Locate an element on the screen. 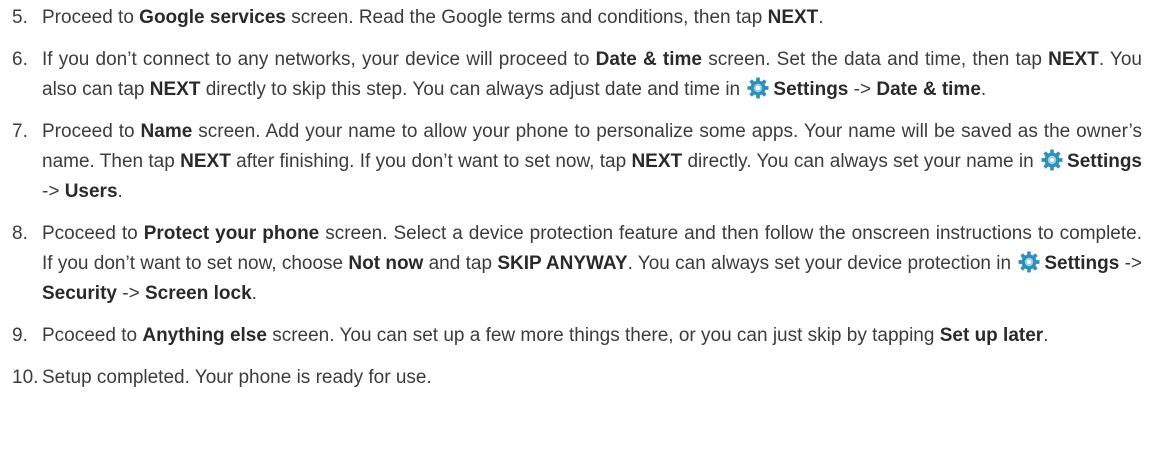  bold-term: Anything else is located at coordinates (204, 335).